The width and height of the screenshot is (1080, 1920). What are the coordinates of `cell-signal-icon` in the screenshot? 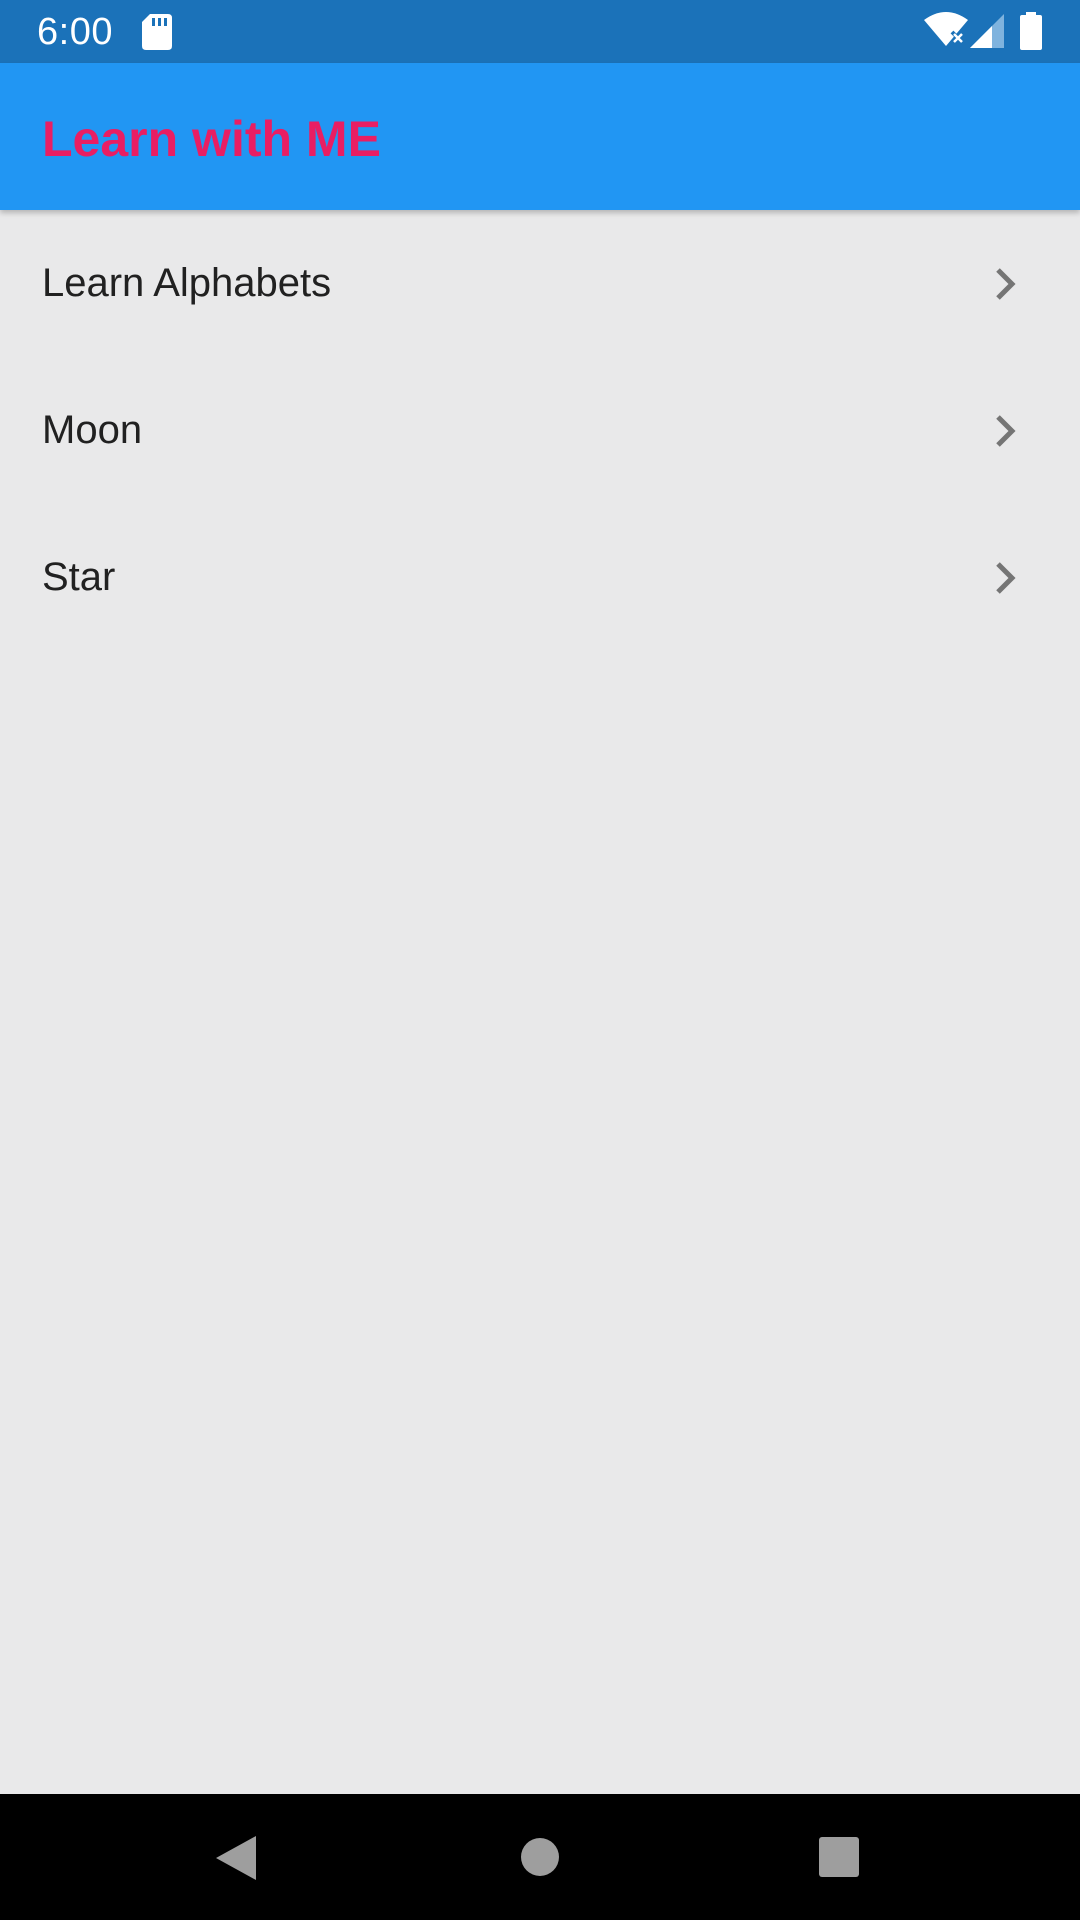 It's located at (987, 31).